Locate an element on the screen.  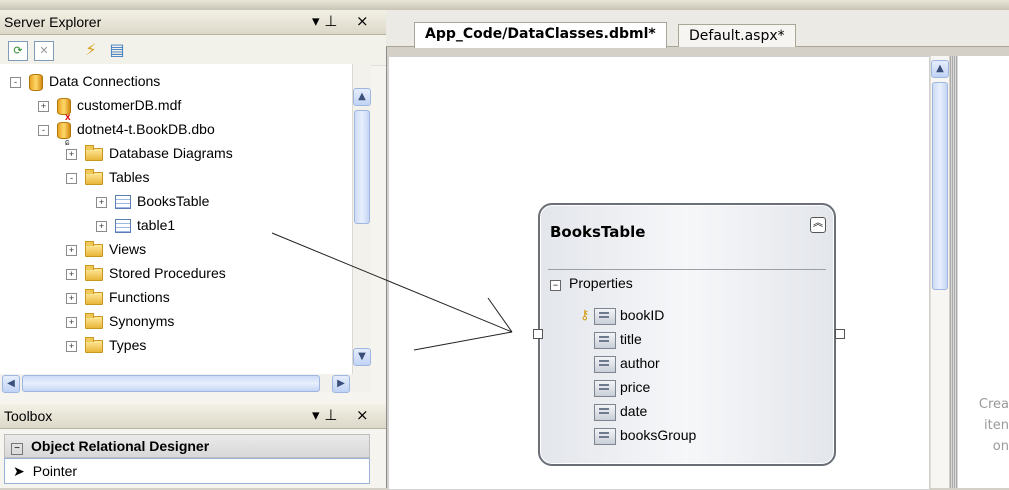
property-name: price is located at coordinates (635, 387).